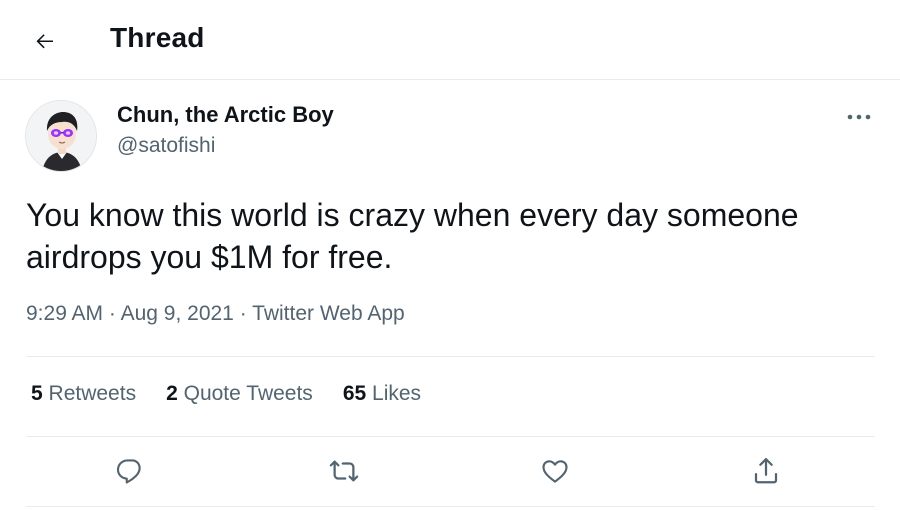 The image size is (900, 510). I want to click on retweet-button, so click(344, 471).